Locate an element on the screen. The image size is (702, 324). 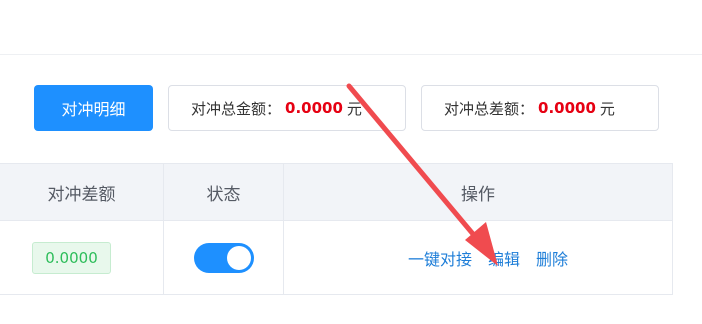
status-toggle is located at coordinates (223, 257).